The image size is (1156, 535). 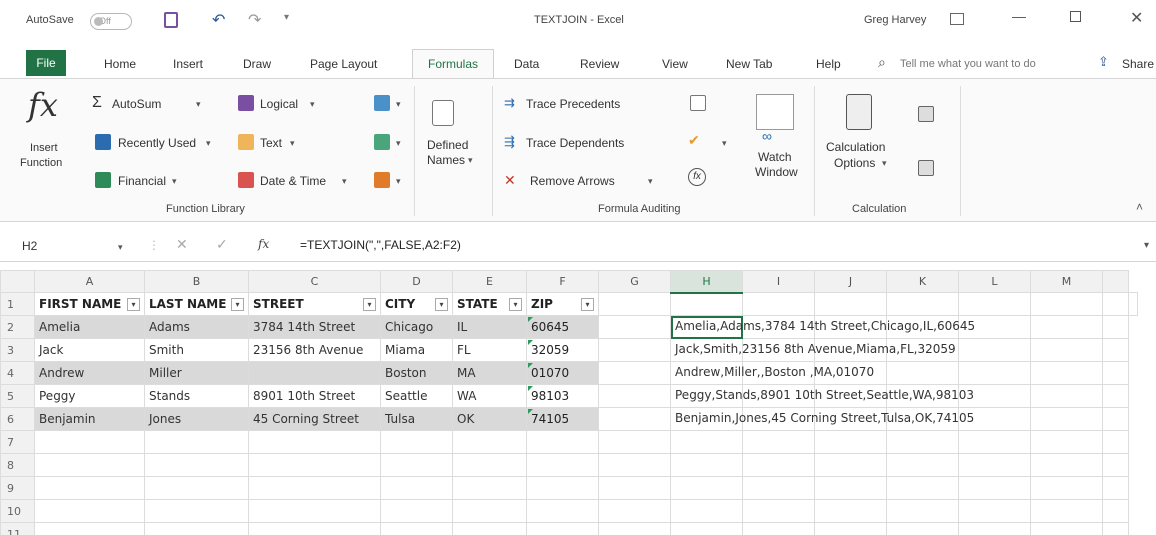 What do you see at coordinates (17, 350) in the screenshot?
I see `row-header: 3` at bounding box center [17, 350].